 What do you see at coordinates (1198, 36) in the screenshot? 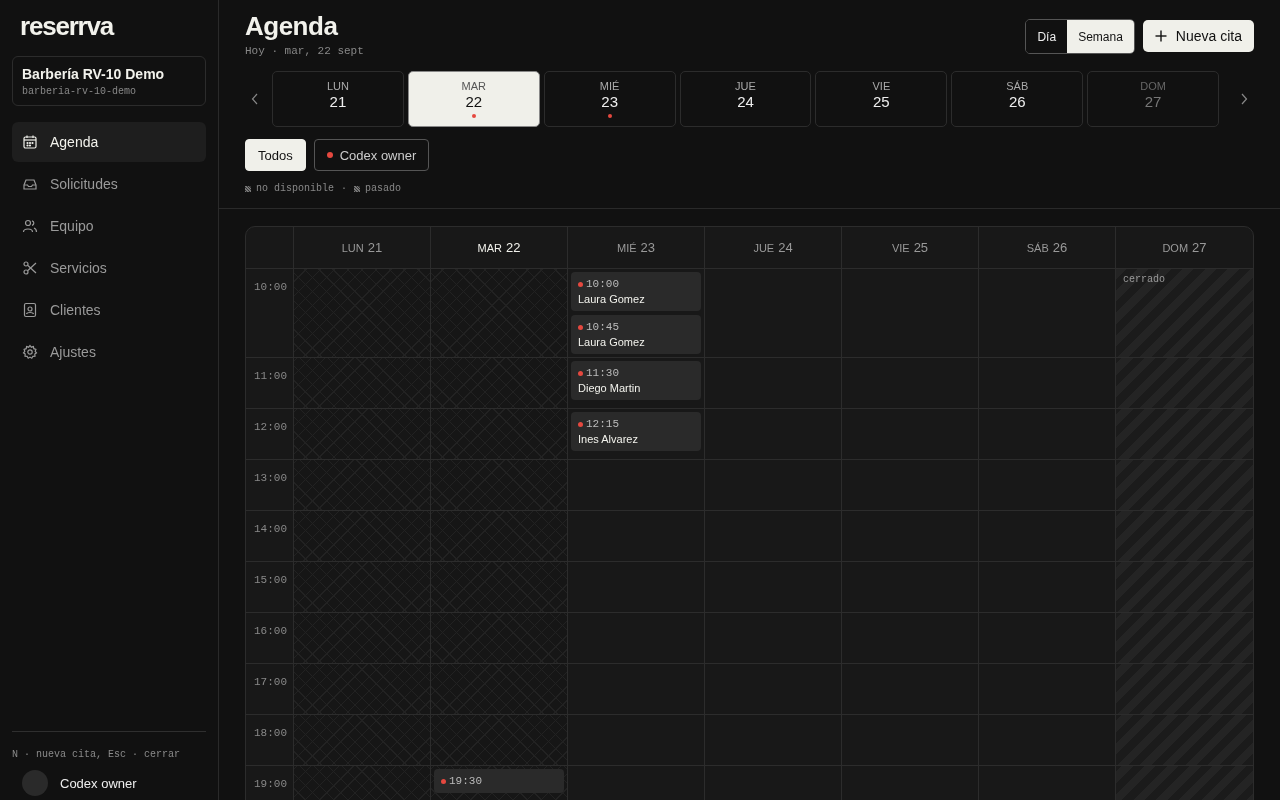
I see `new-appointment-button: Nueva cita` at bounding box center [1198, 36].